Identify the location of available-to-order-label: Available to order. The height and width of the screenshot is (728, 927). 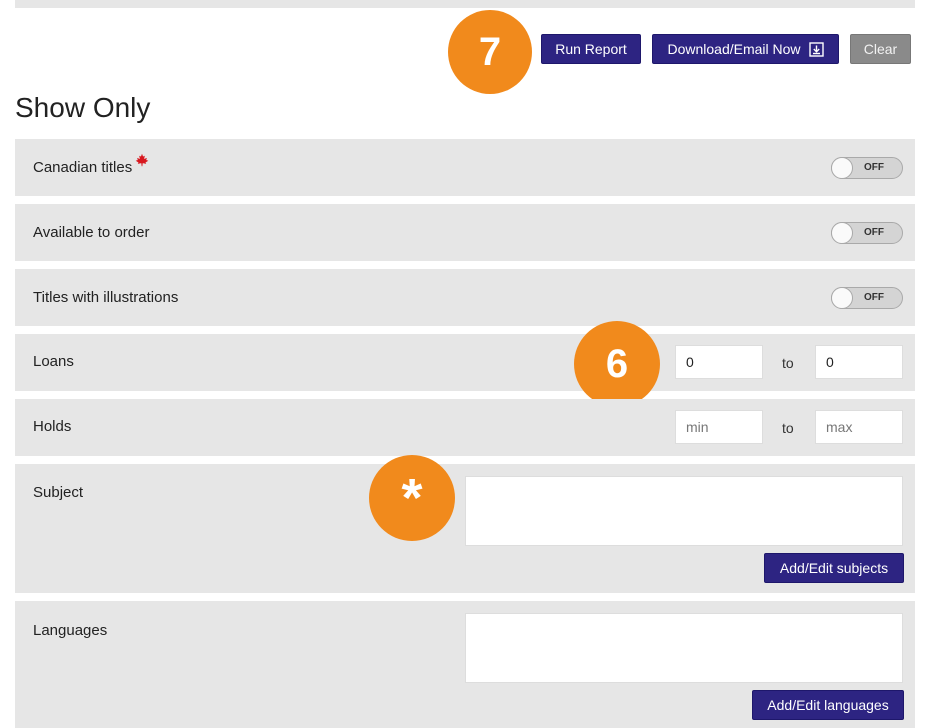
(91, 232).